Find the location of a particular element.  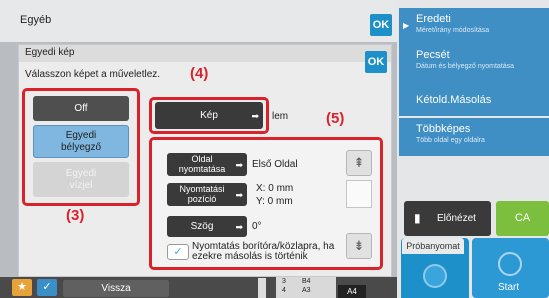

tray-row-3: 3 B4 is located at coordinates (296, 281).